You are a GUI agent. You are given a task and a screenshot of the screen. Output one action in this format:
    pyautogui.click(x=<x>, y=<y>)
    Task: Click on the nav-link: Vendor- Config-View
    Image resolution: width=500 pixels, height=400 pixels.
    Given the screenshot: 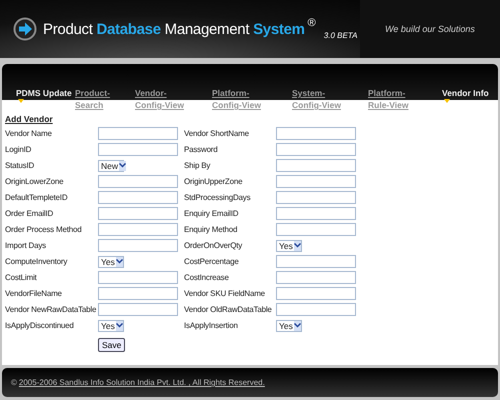 What is the action you would take?
    pyautogui.click(x=173, y=99)
    